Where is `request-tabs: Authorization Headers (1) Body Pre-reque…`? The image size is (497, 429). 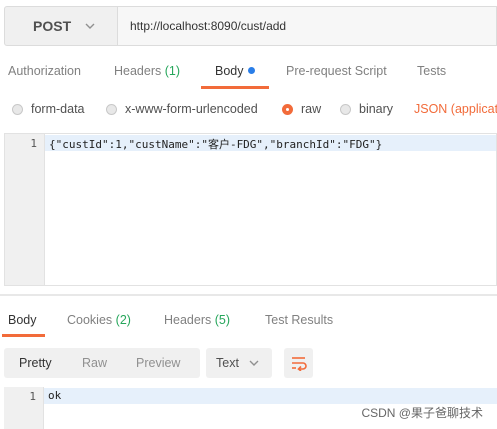 request-tabs: Authorization Headers (1) Body Pre-reque… is located at coordinates (248, 71).